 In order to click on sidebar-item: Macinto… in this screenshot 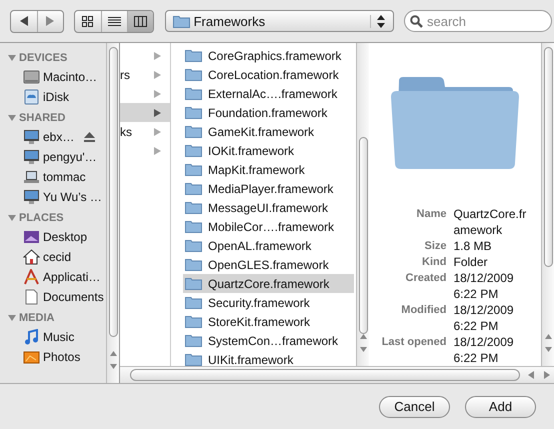, I will do `click(70, 77)`.